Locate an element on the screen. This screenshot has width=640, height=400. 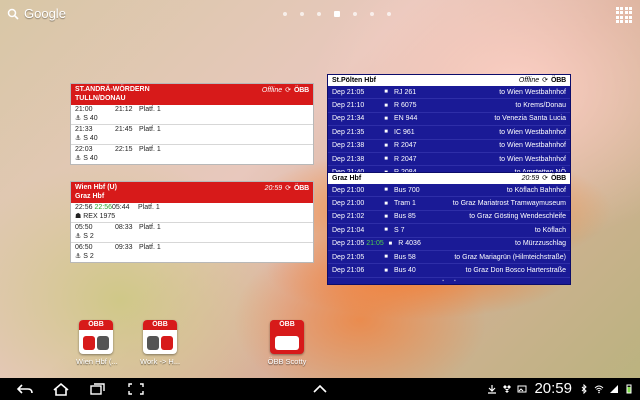
system-bar: 20:59 is located at coordinates (320, 389).